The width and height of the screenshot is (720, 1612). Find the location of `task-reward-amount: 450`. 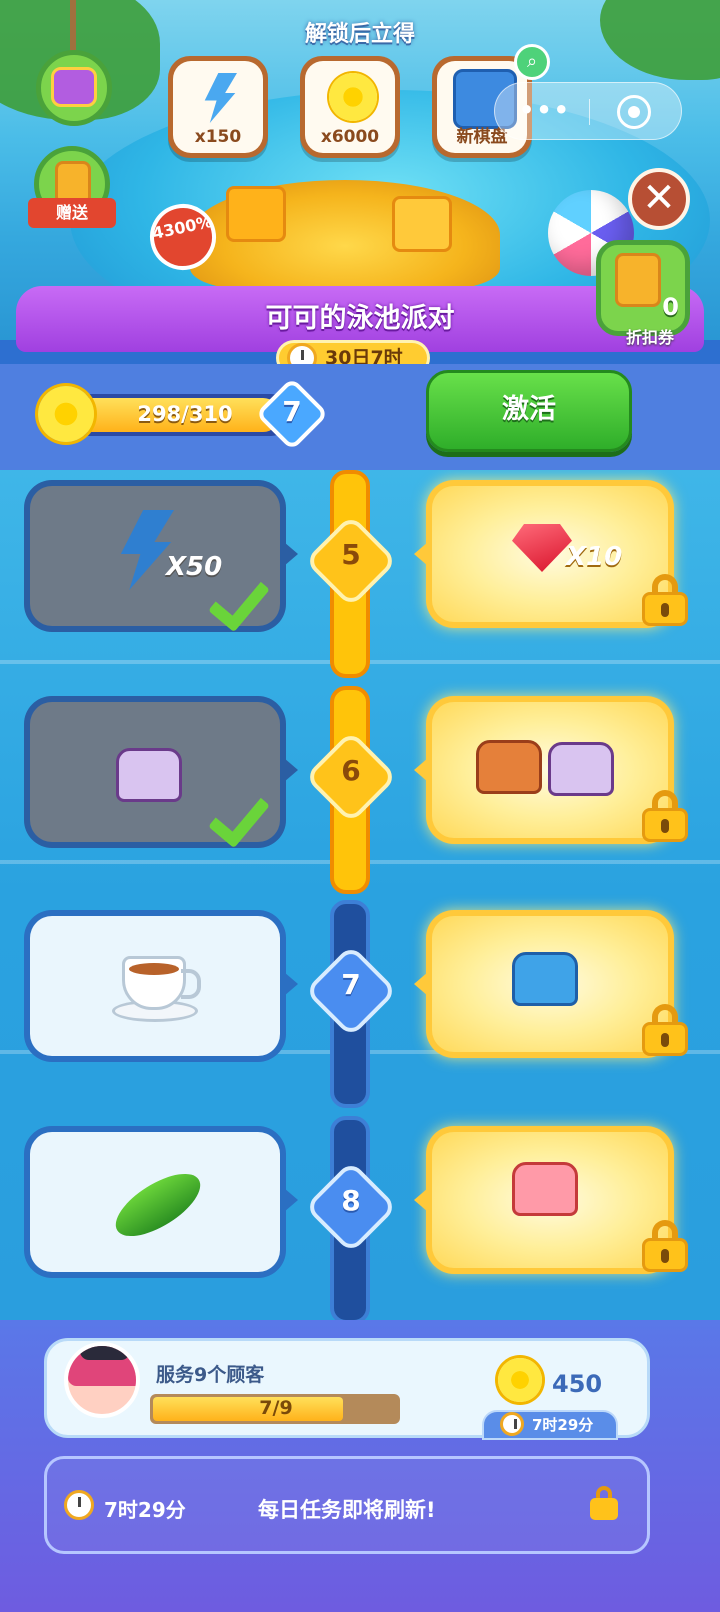

task-reward-amount: 450 is located at coordinates (577, 1384).